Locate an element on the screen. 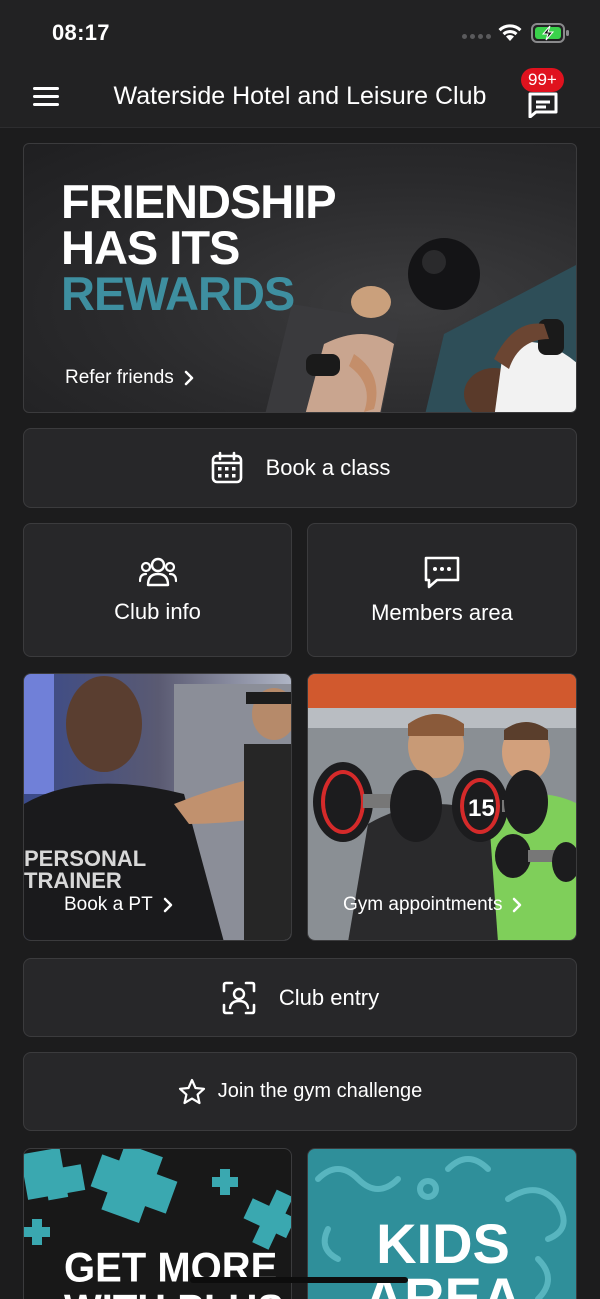 The width and height of the screenshot is (600, 1299). plus-promo-headline: GET MORE WITH PLUS is located at coordinates (174, 1273).